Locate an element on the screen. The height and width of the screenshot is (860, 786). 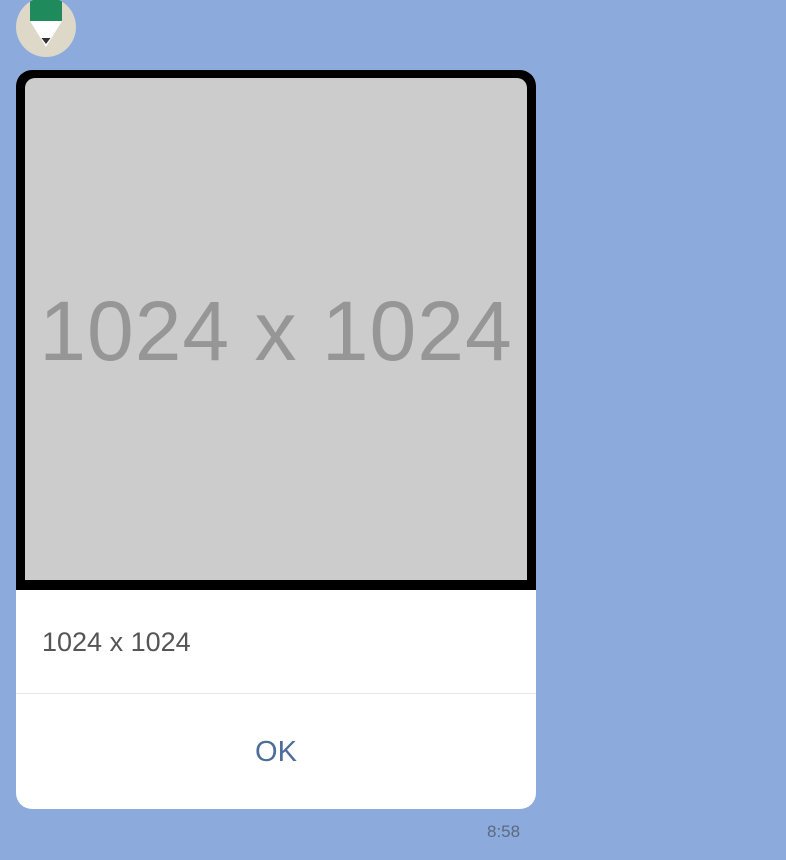
image-placeholder-text: 1024 x 1024 is located at coordinates (276, 330).